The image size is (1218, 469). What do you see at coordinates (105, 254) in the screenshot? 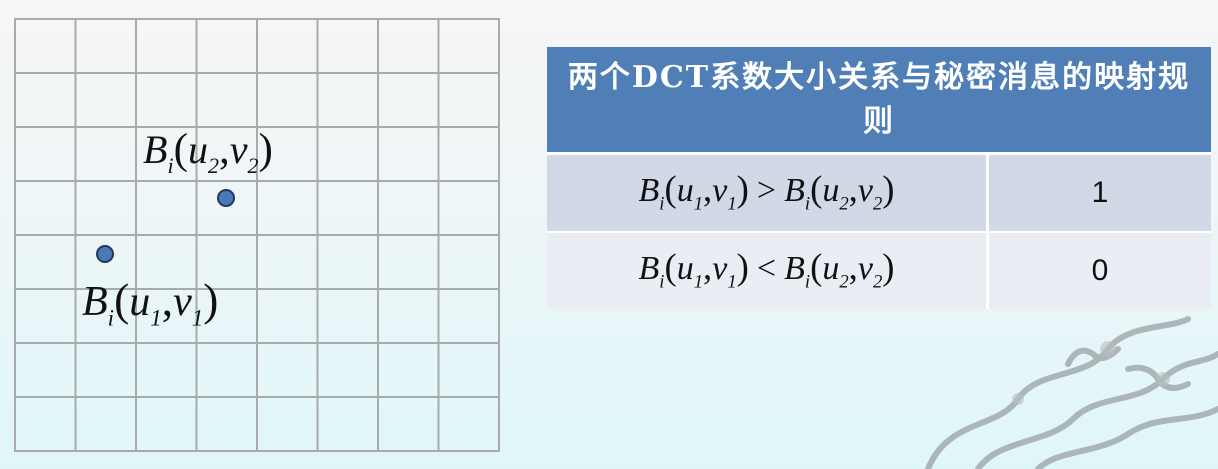
I see `coefficient-point-lower` at bounding box center [105, 254].